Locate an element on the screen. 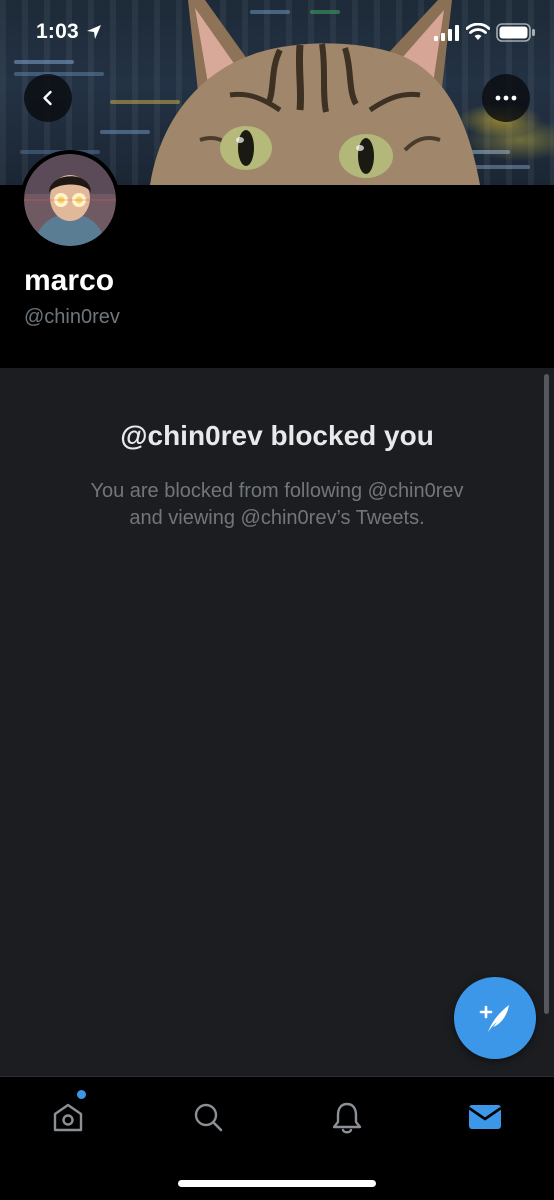 The height and width of the screenshot is (1200, 554). home-unread-dot is located at coordinates (81, 1094).